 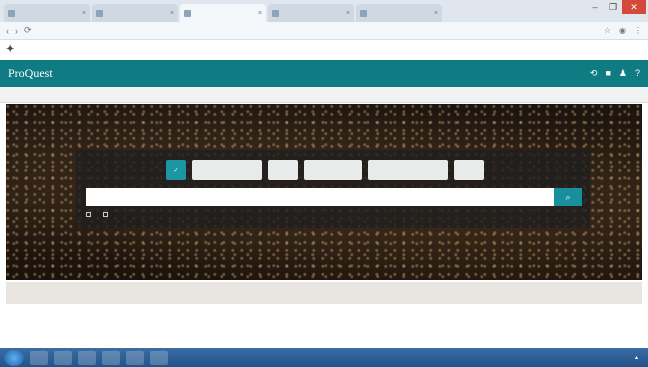 What do you see at coordinates (324, 293) in the screenshot?
I see `info-bar` at bounding box center [324, 293].